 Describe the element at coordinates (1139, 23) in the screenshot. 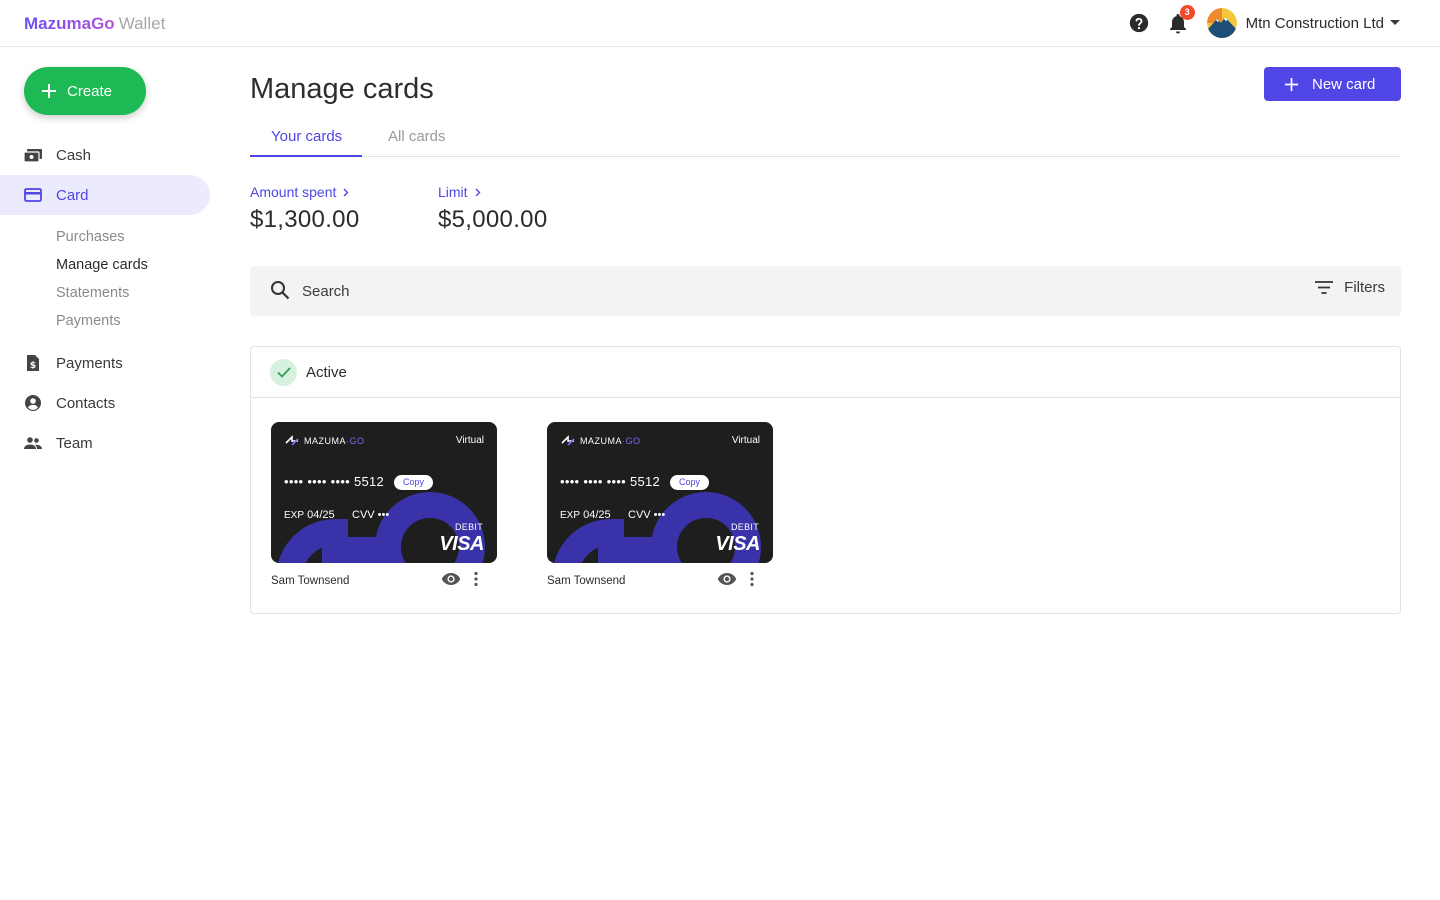

I see `help-icon` at that location.